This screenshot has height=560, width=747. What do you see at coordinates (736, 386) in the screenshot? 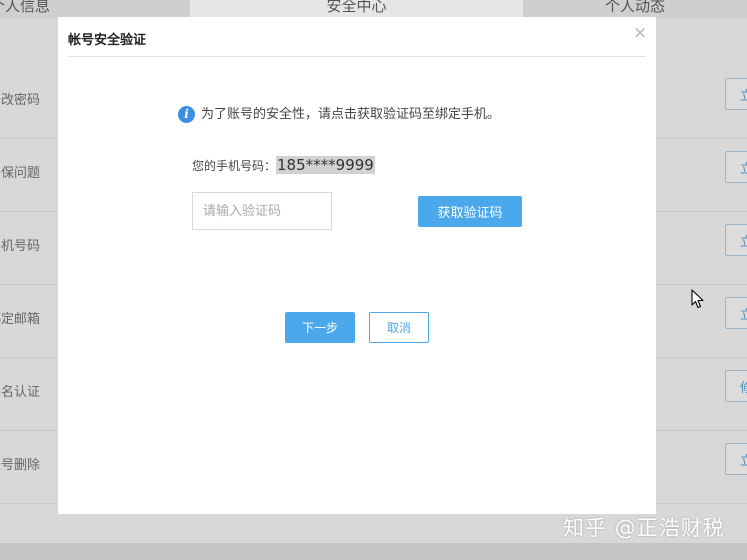
I see `row-action-button: 修` at bounding box center [736, 386].